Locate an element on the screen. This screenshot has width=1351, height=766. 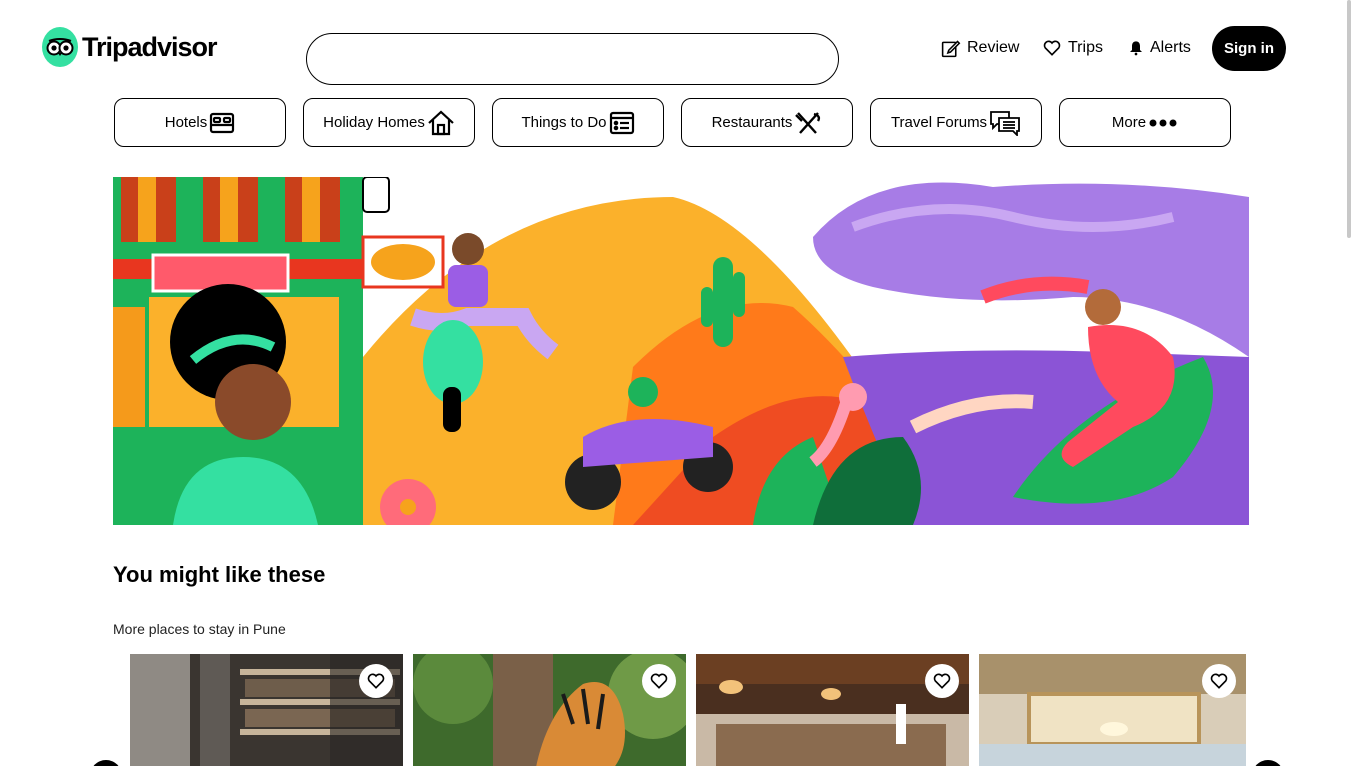
tripadvisor-logo: Tripadvisor is located at coordinates (130, 47).